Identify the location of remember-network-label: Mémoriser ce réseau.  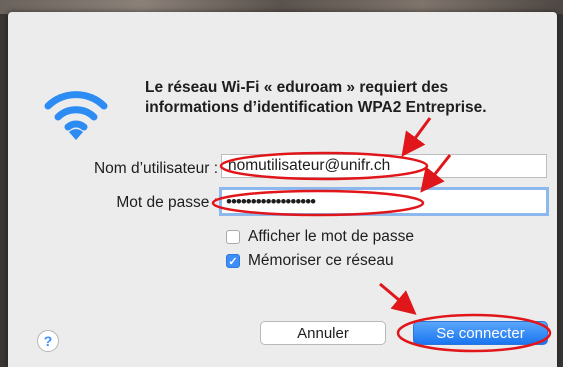
(321, 260).